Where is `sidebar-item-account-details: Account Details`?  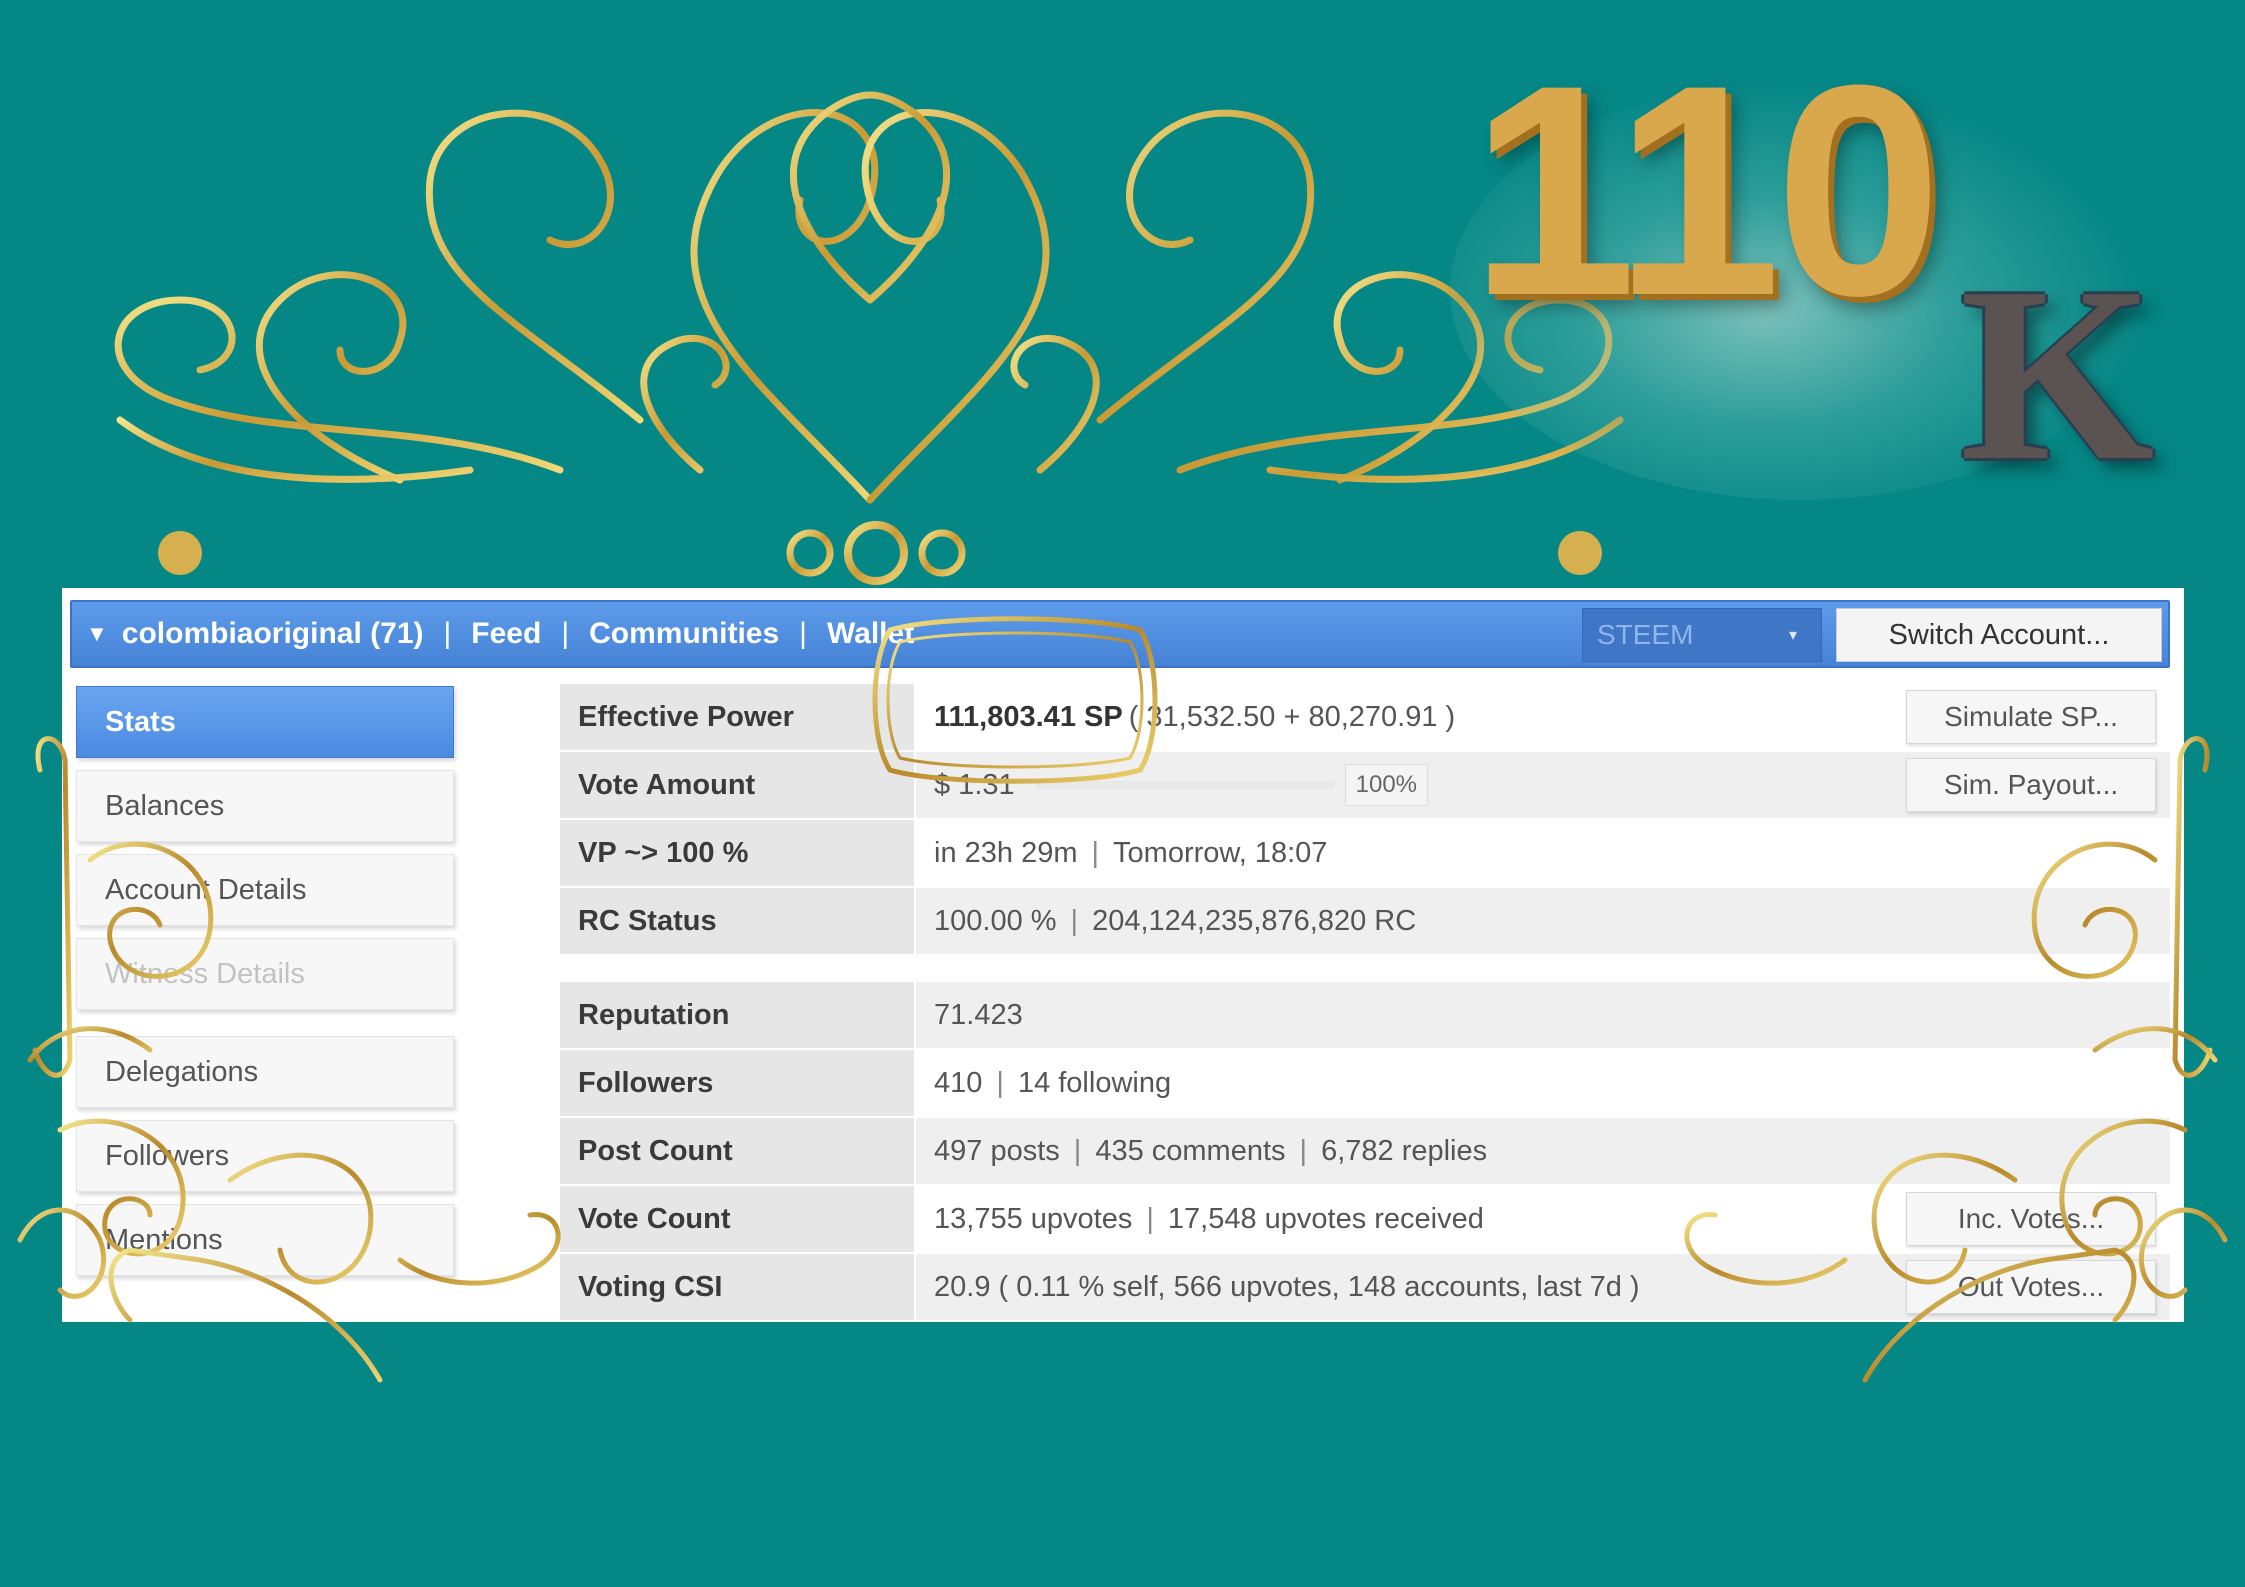
sidebar-item-account-details: Account Details is located at coordinates (265, 890).